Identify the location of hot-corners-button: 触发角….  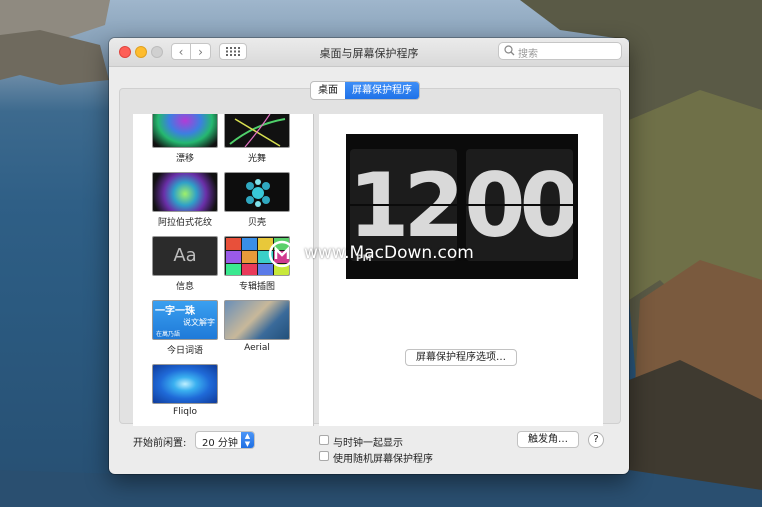
(548, 439).